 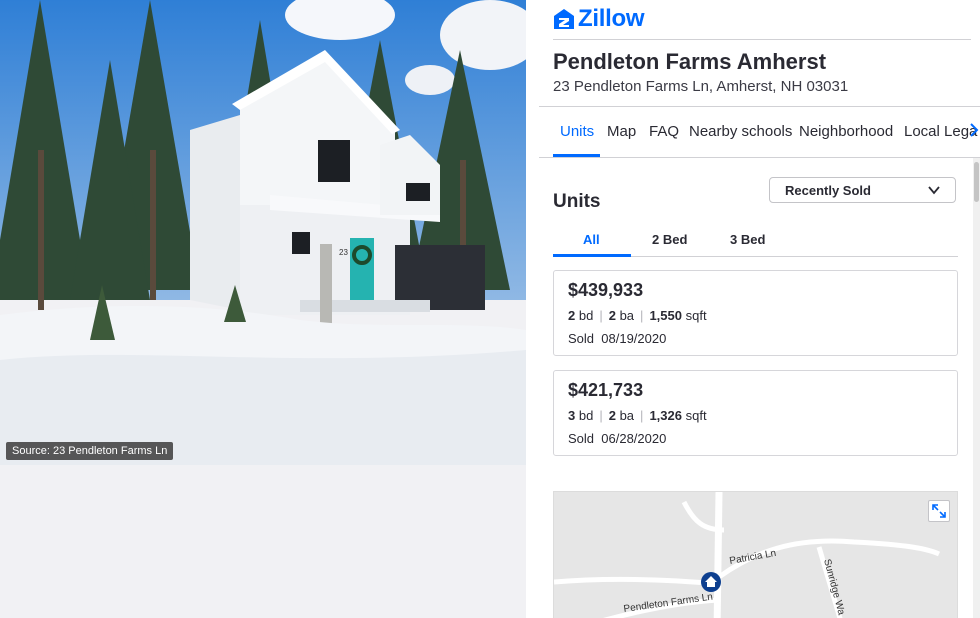 What do you see at coordinates (591, 239) in the screenshot?
I see `bed-tab-all: All` at bounding box center [591, 239].